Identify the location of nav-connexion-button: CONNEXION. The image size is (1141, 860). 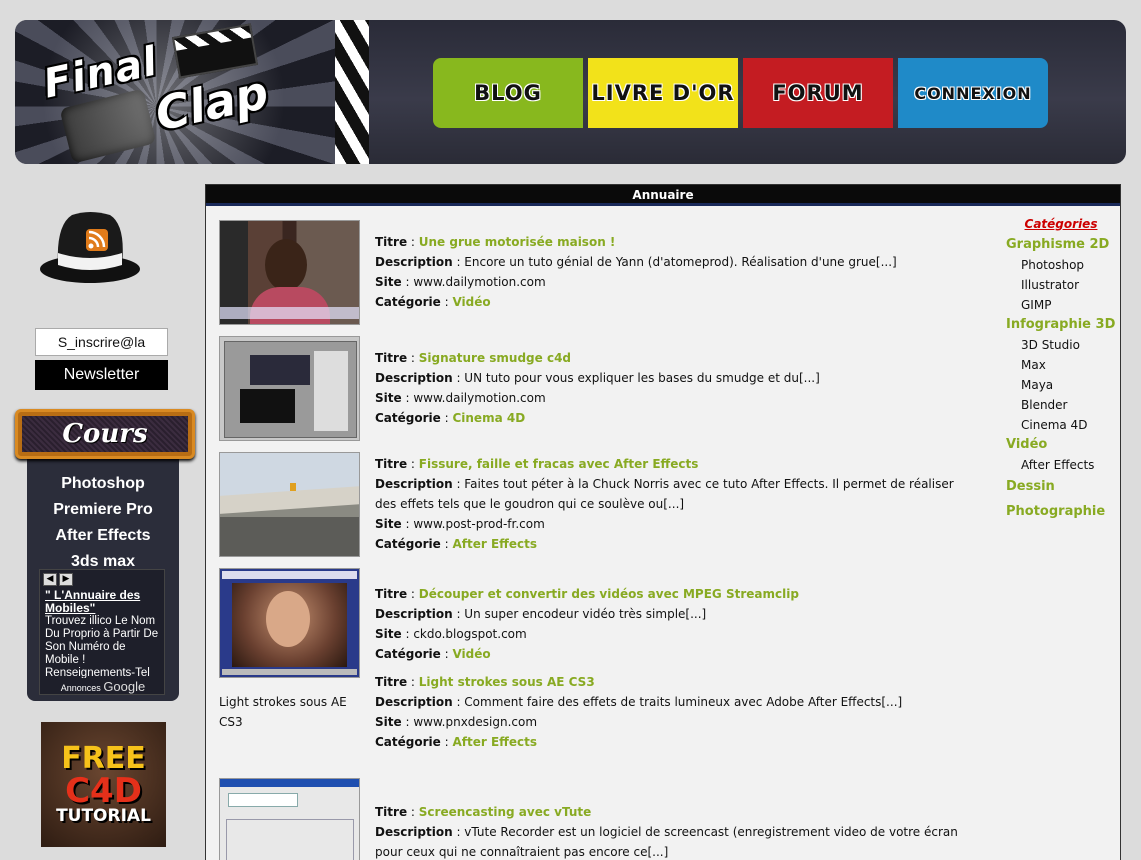
(973, 93).